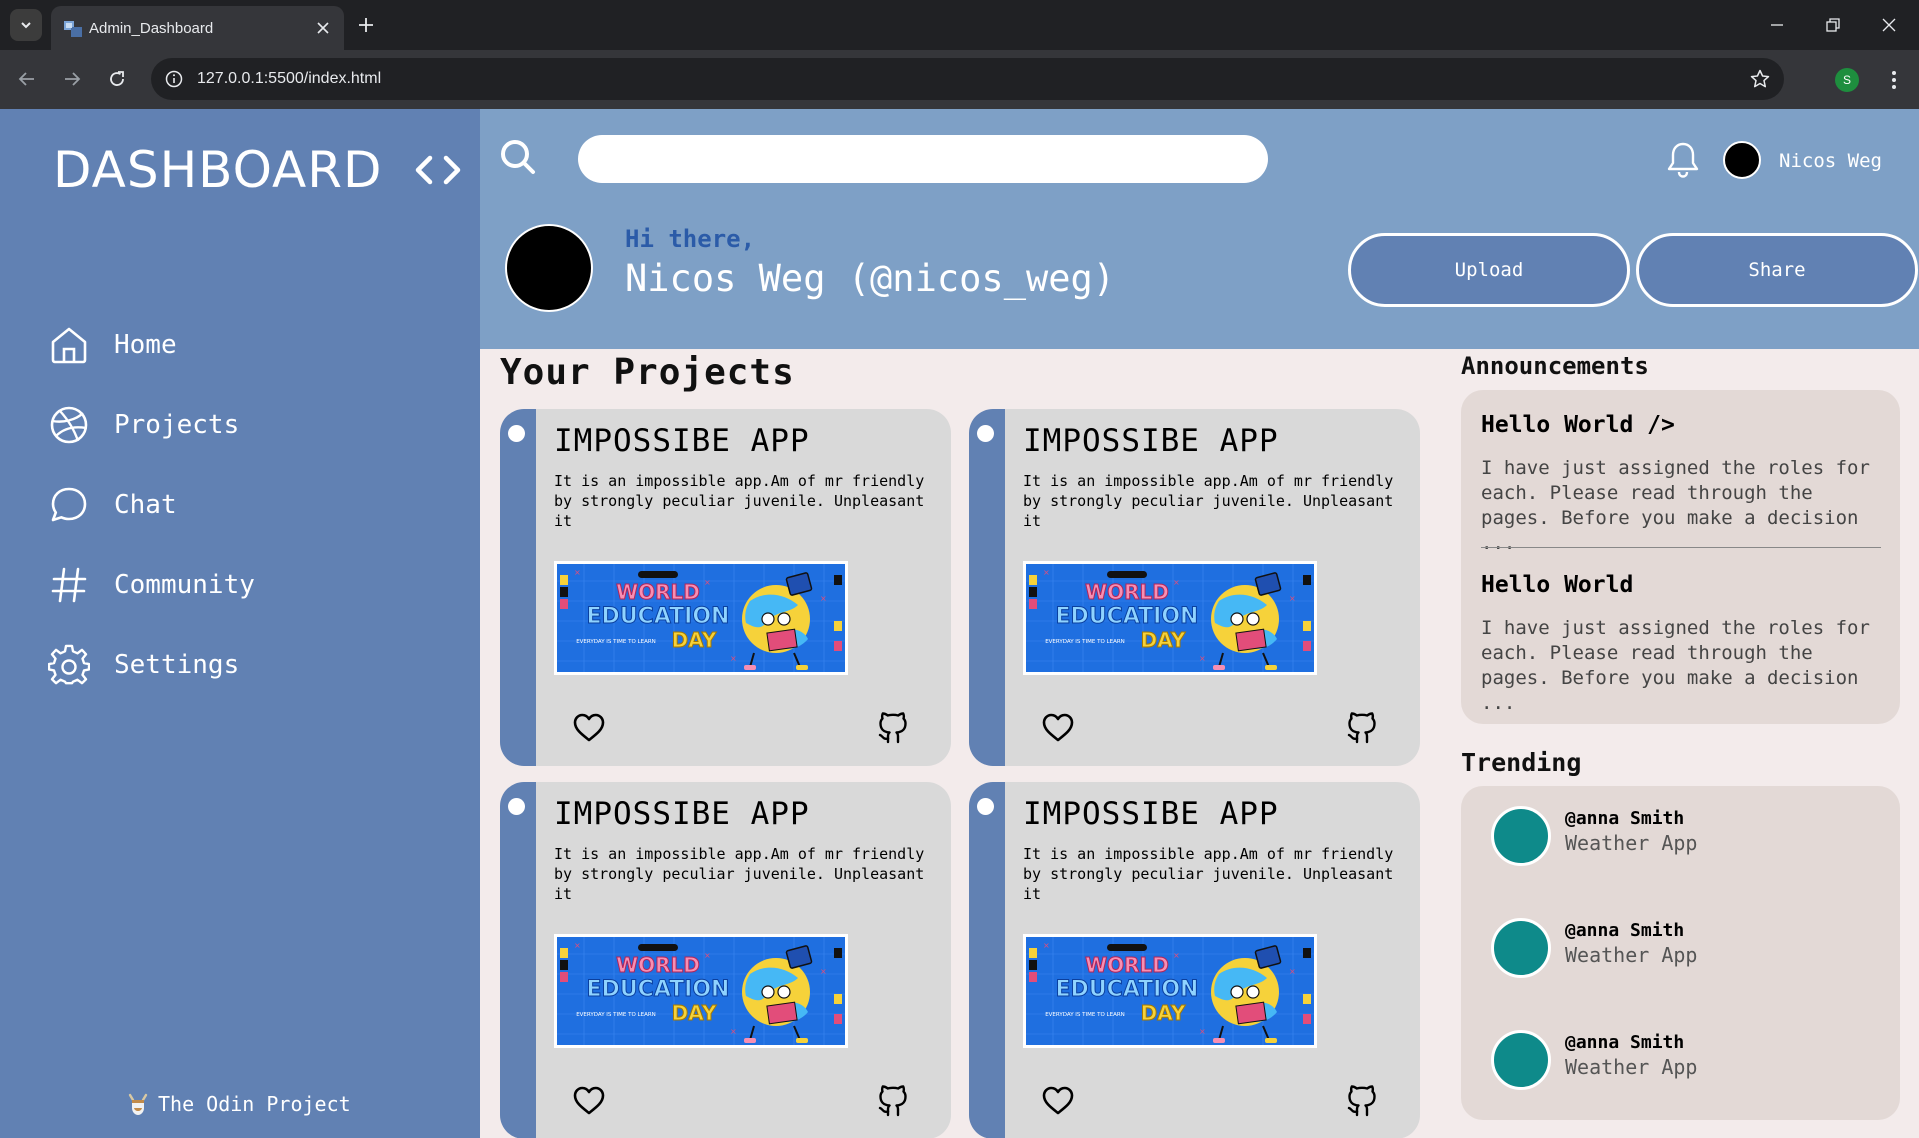 This screenshot has width=1919, height=1138. What do you see at coordinates (177, 665) in the screenshot?
I see `sidebar-item-label: Settings` at bounding box center [177, 665].